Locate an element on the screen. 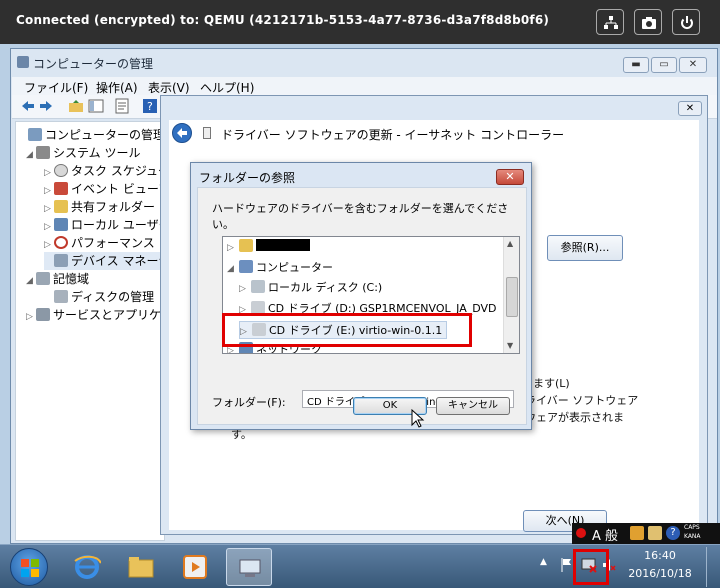  device-icon is located at coordinates (207, 133).